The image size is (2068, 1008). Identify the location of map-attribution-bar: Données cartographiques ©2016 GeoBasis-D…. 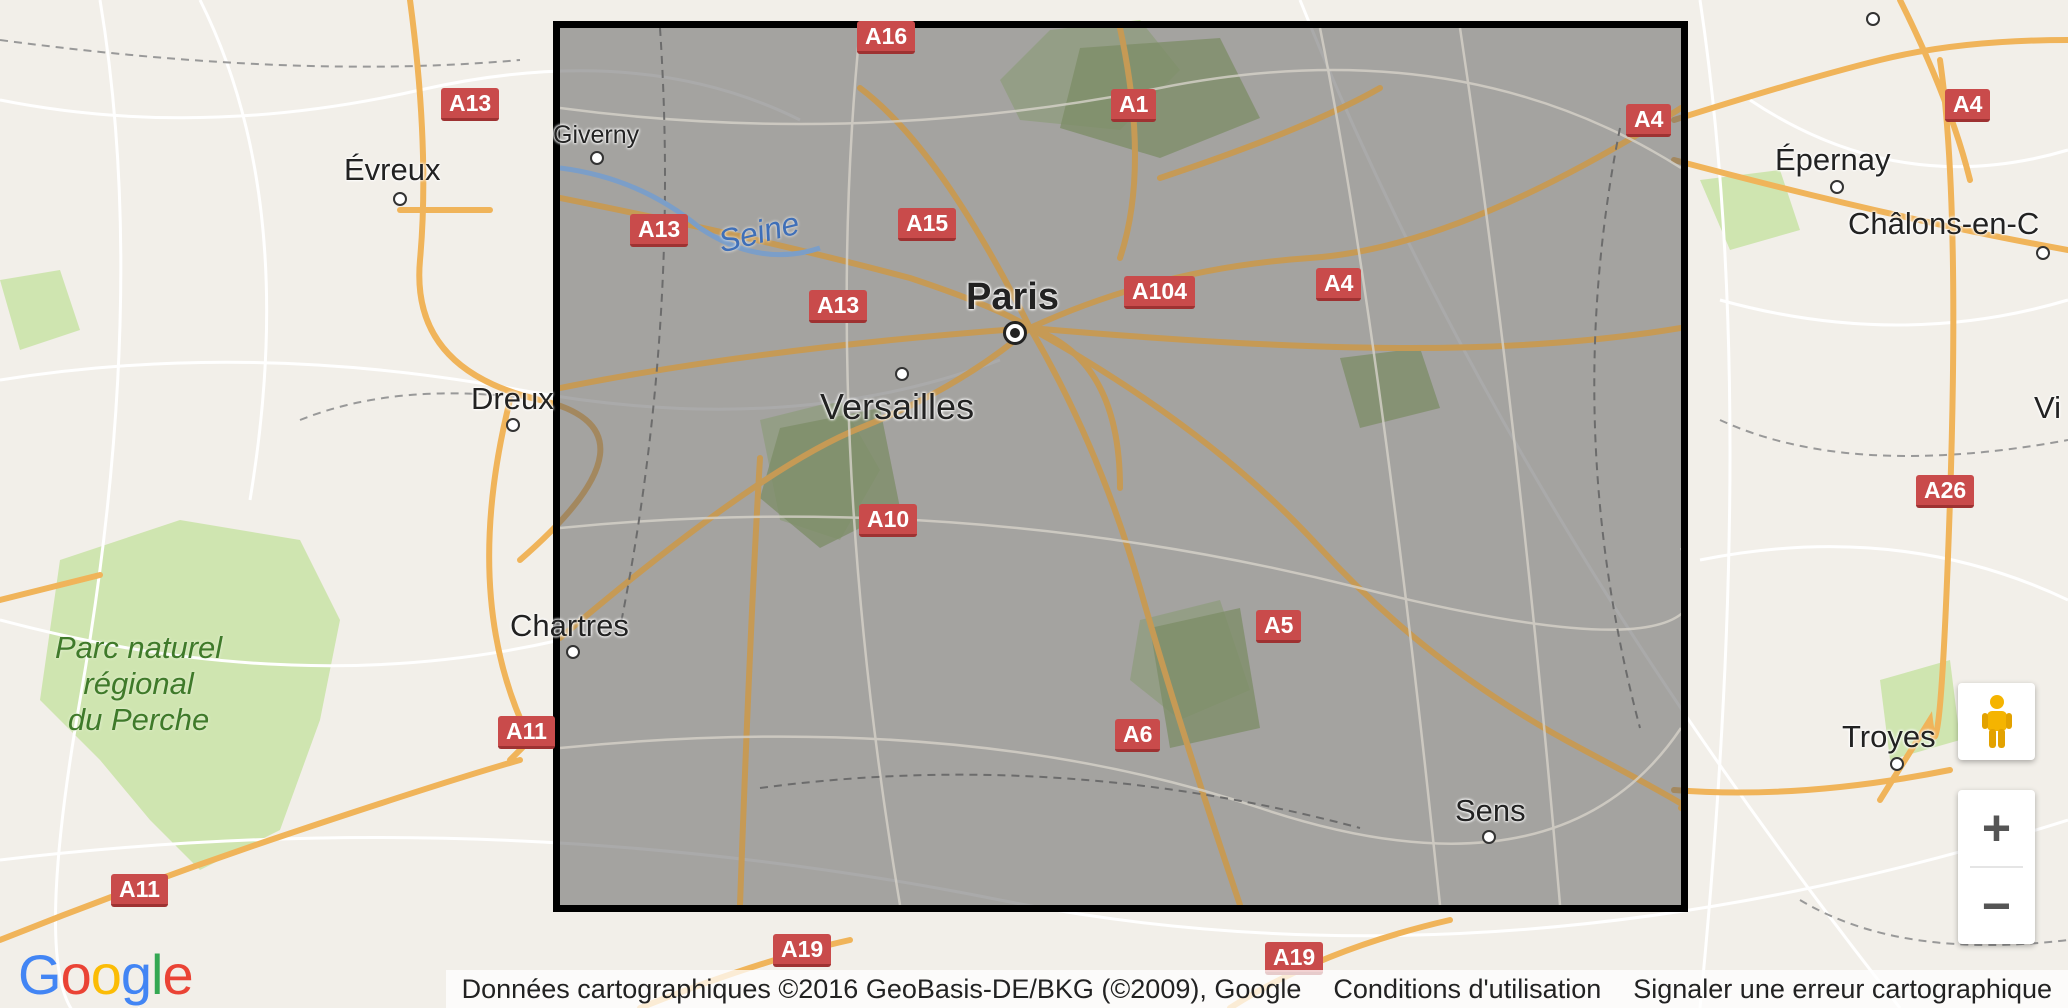
(1256, 989).